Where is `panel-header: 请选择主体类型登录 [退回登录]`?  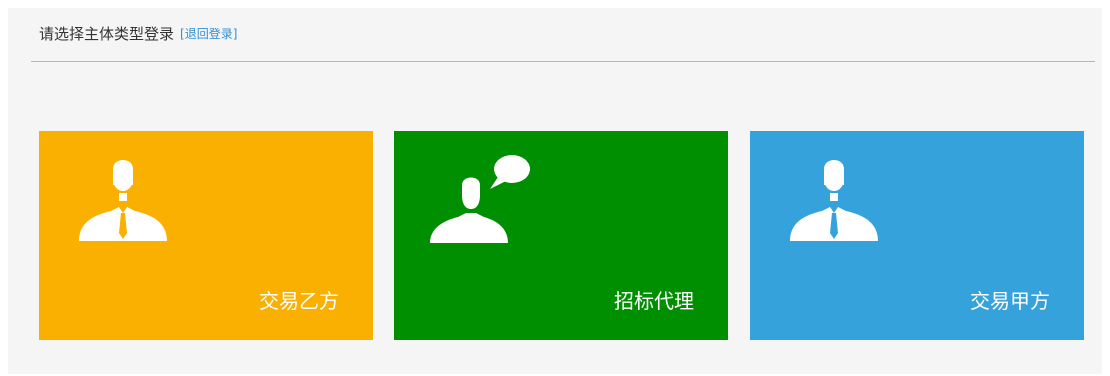
panel-header: 请选择主体类型登录 [退回登录] is located at coordinates (138, 33).